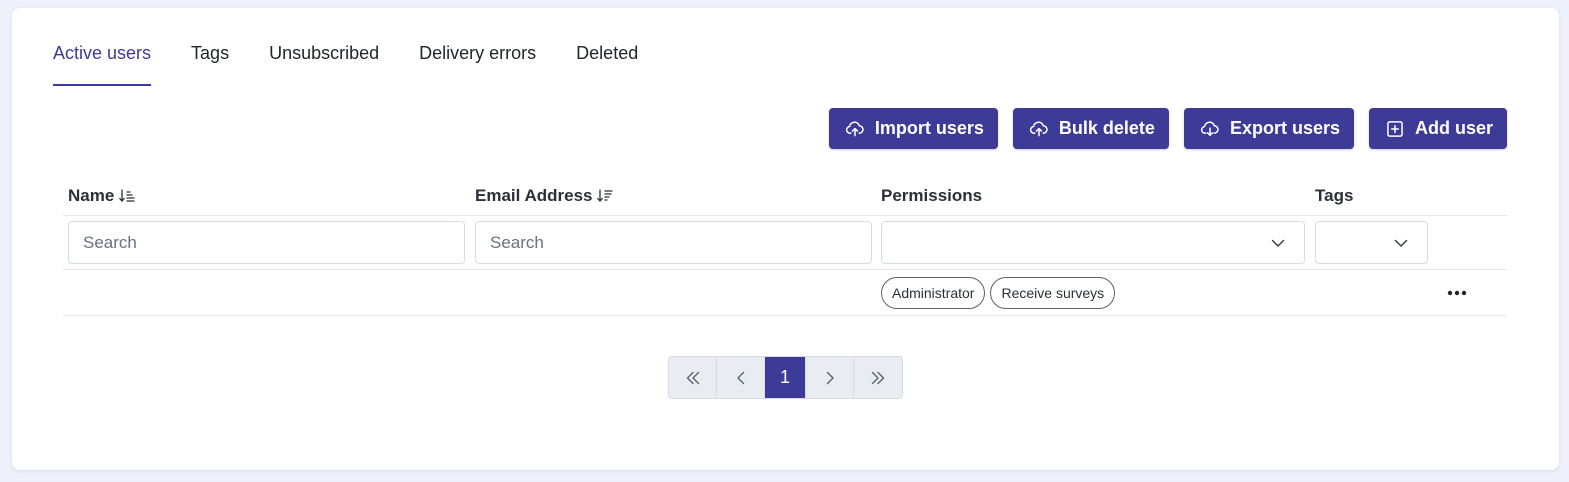  Describe the element at coordinates (929, 128) in the screenshot. I see `import-users-label: Import users` at that location.